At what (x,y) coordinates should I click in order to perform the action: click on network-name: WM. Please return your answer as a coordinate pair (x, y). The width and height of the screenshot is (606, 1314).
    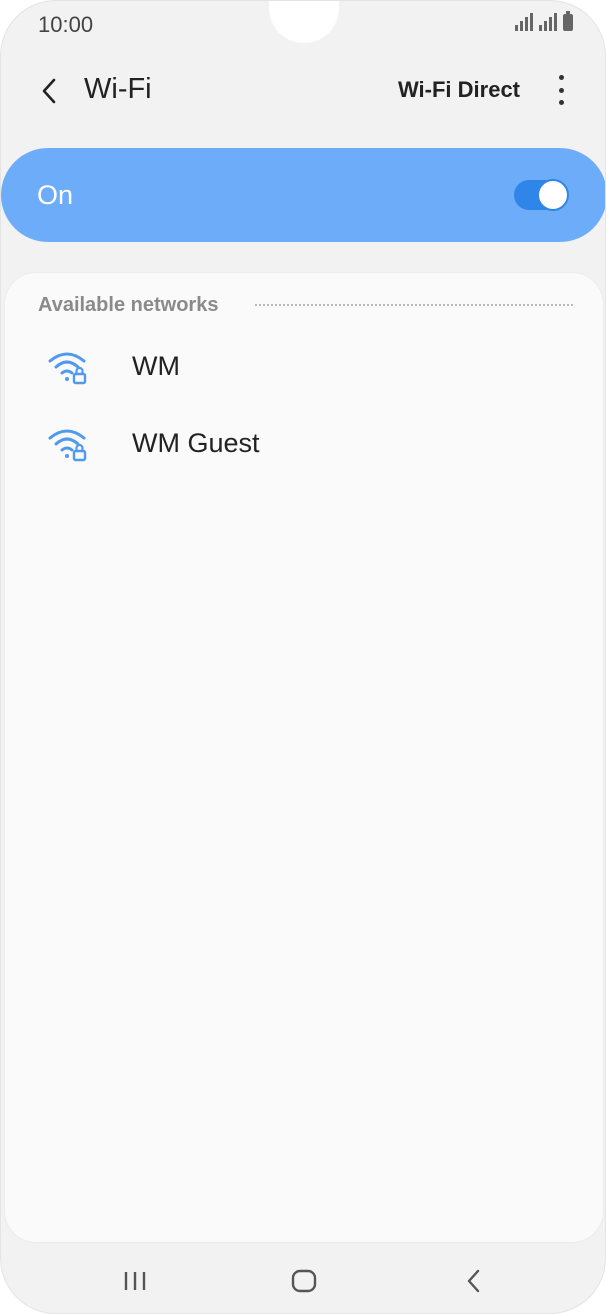
    Looking at the image, I should click on (156, 366).